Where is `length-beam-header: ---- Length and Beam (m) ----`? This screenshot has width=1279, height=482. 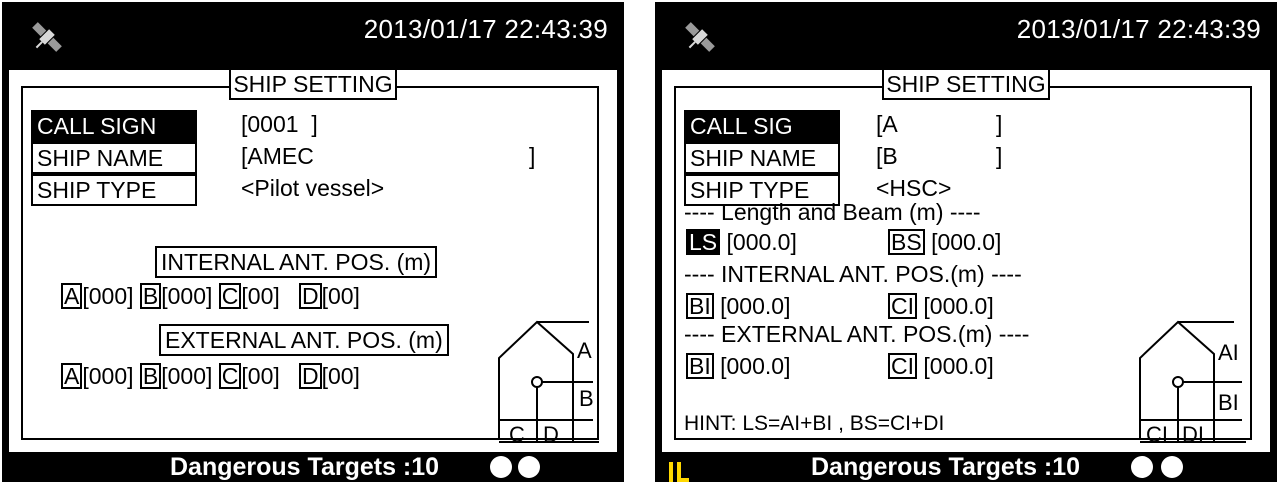
length-beam-header: ---- Length and Beam (m) ---- is located at coordinates (832, 212).